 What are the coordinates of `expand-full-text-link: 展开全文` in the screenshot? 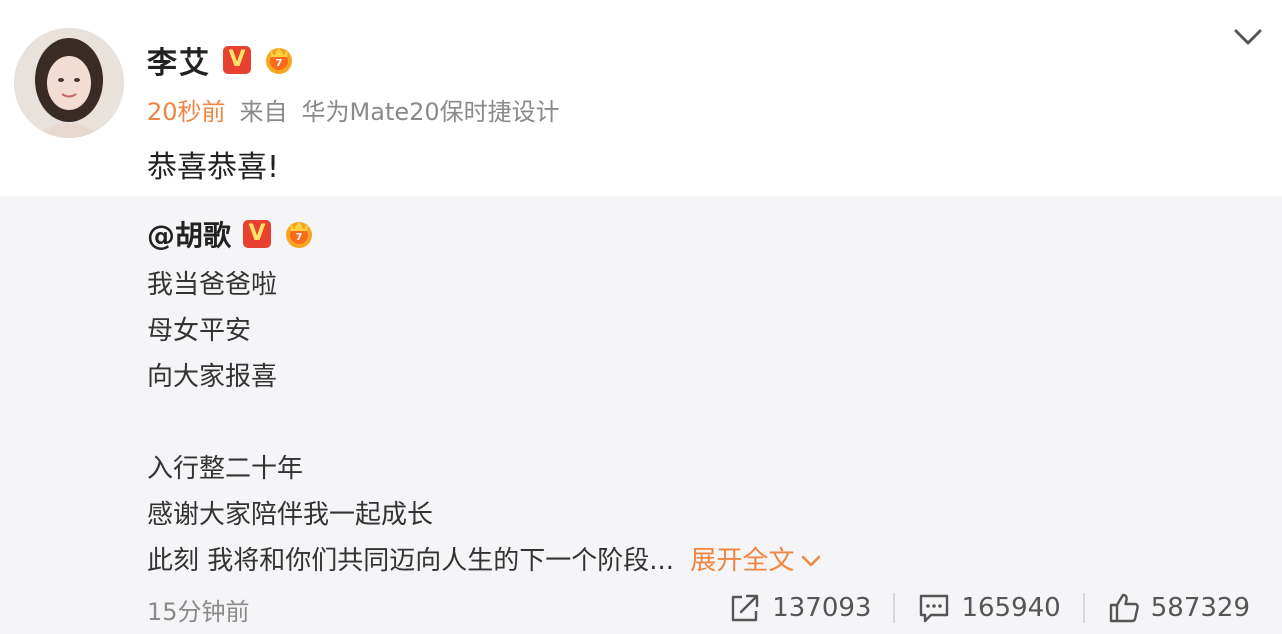 It's located at (756, 561).